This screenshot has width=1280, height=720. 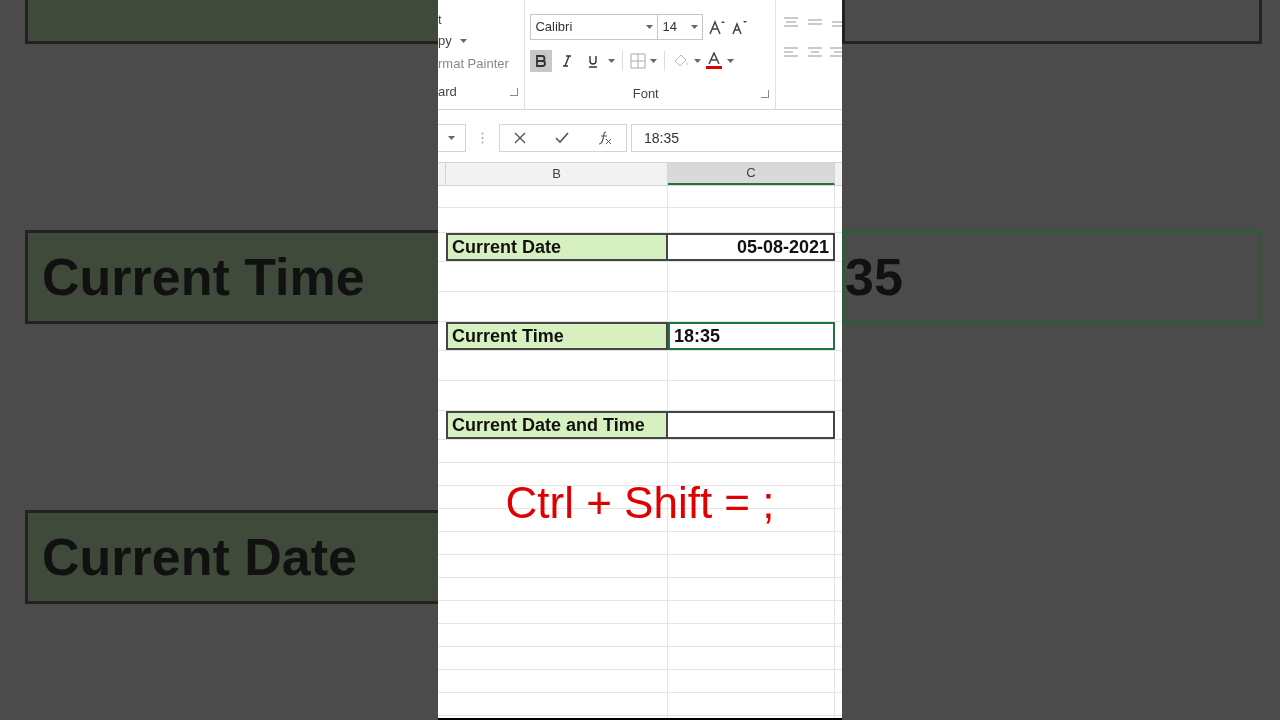 What do you see at coordinates (562, 138) in the screenshot?
I see `check-icon` at bounding box center [562, 138].